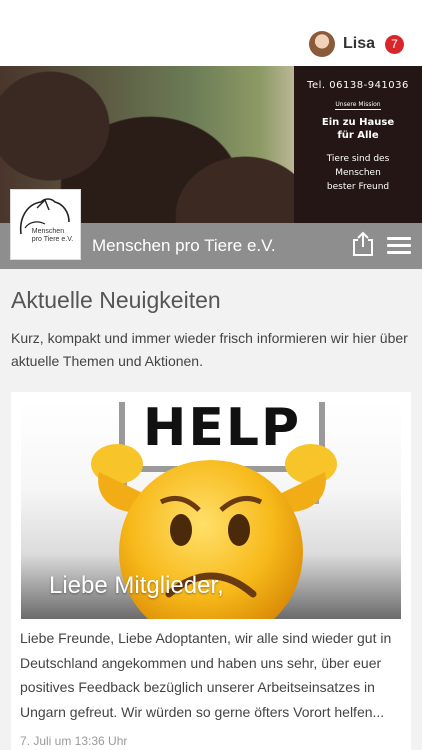 This screenshot has height=750, width=422. I want to click on share-button, so click(363, 244).